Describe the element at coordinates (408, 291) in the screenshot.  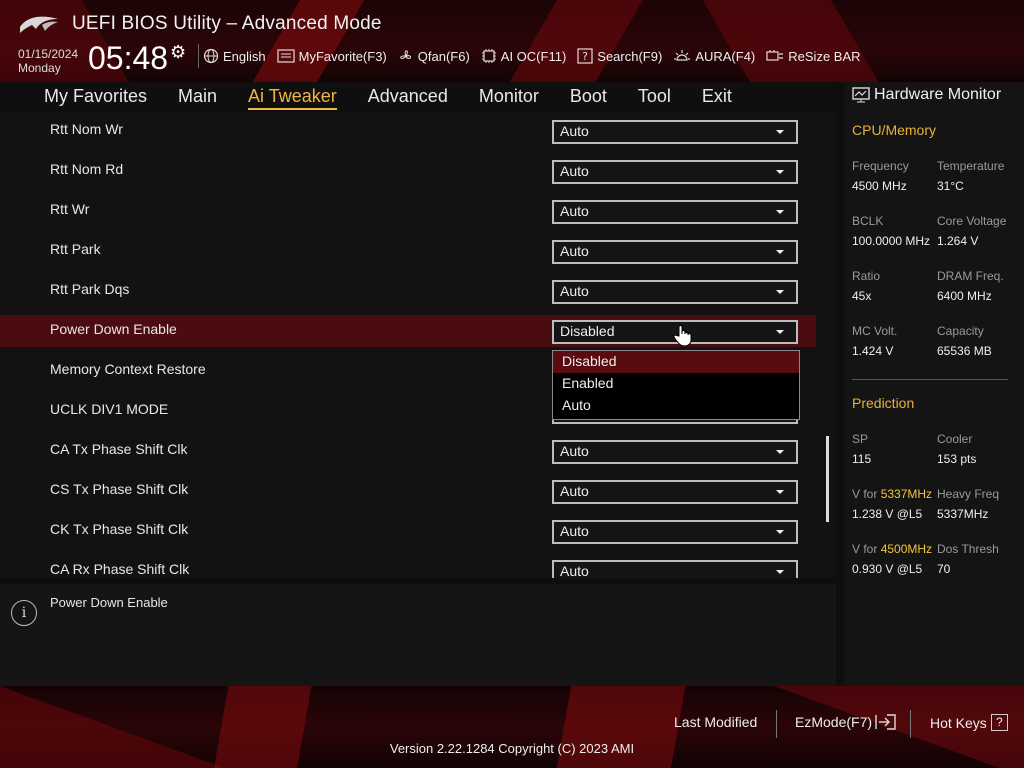
I see `setting-row: Rtt Park Dqs Auto` at that location.